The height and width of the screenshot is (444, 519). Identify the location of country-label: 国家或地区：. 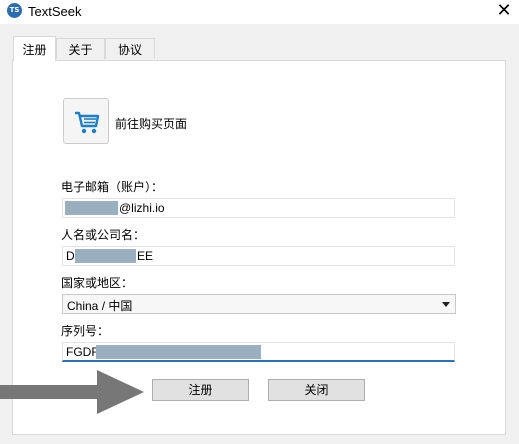
(97, 283).